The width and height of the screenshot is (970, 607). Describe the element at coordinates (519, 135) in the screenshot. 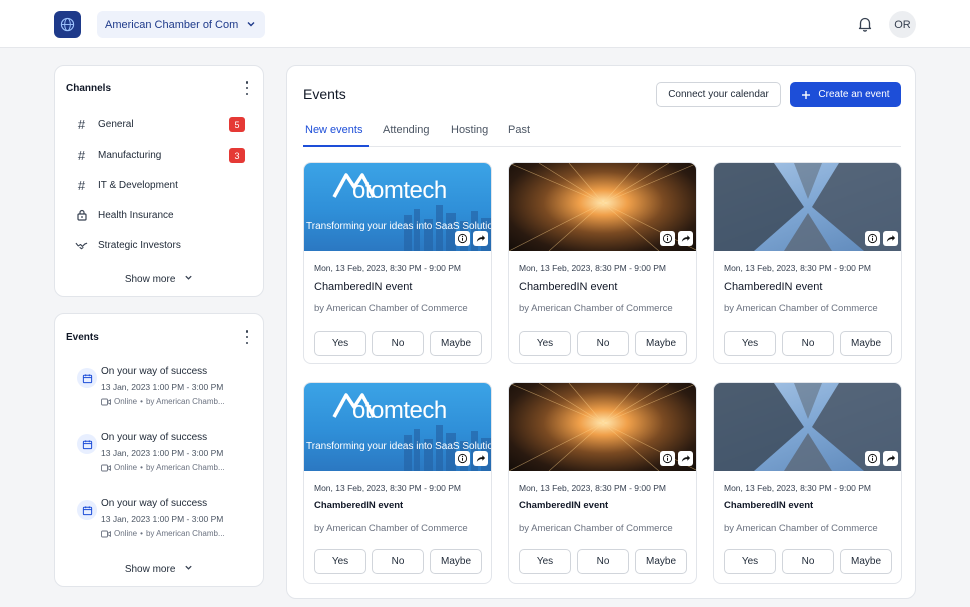

I see `tab-past: Past` at that location.